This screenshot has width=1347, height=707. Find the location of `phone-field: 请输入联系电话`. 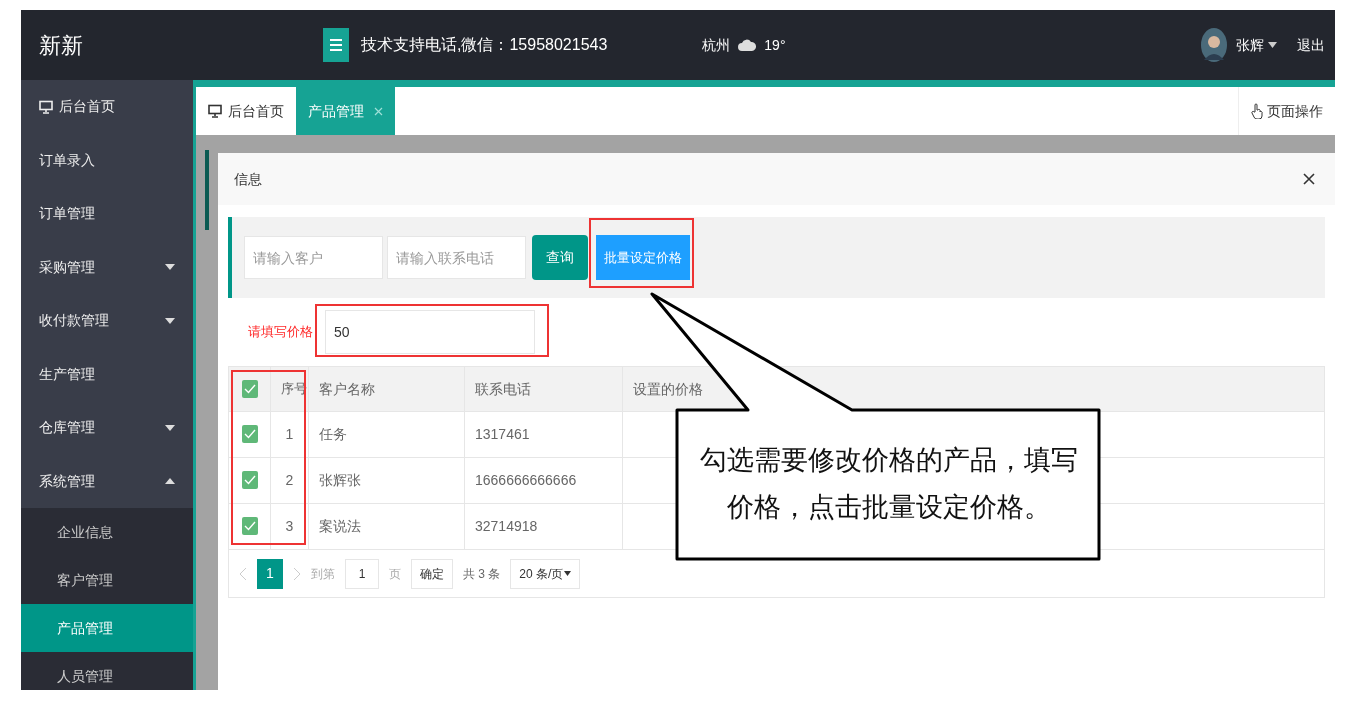

phone-field: 请输入联系电话 is located at coordinates (456, 257).